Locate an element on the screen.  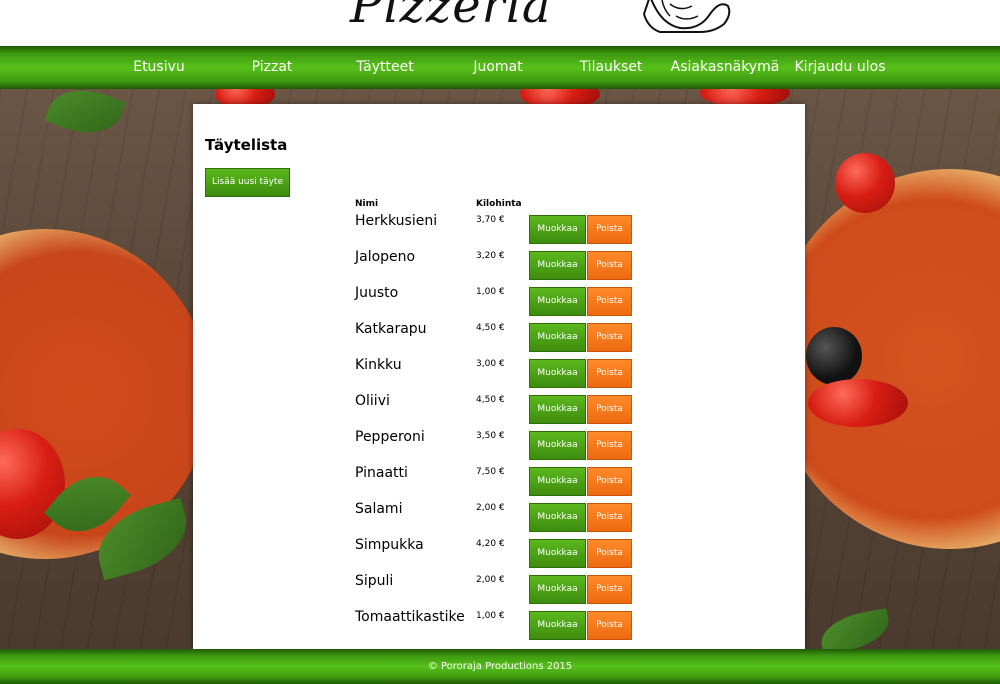
table-row: Juusto 1,00 € Muokkaa Poista is located at coordinates (499, 303).